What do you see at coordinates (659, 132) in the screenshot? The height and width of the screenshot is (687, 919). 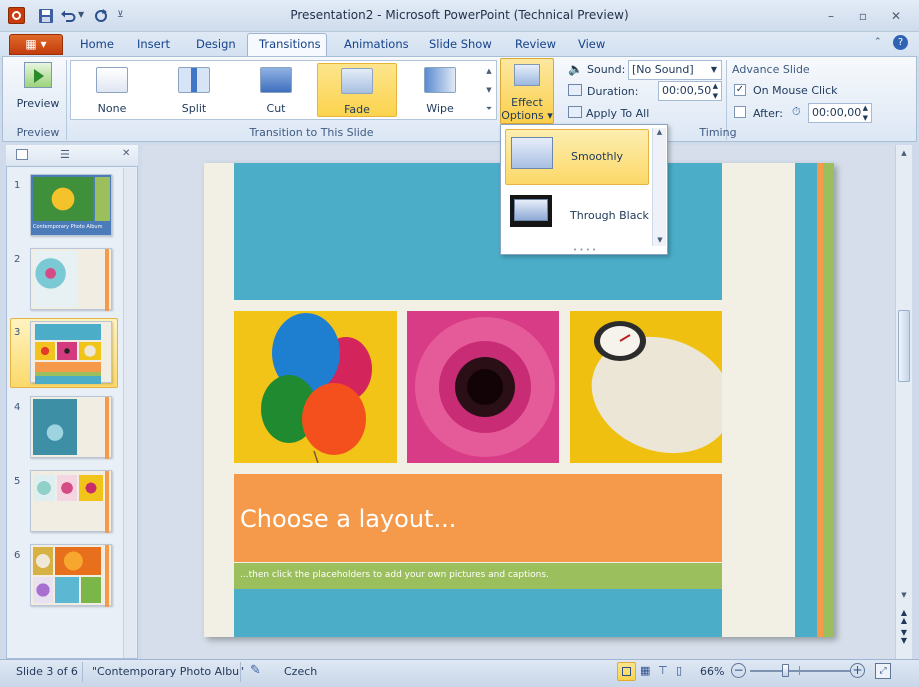 I see `dropdown-scroll-up-icon: ▲` at bounding box center [659, 132].